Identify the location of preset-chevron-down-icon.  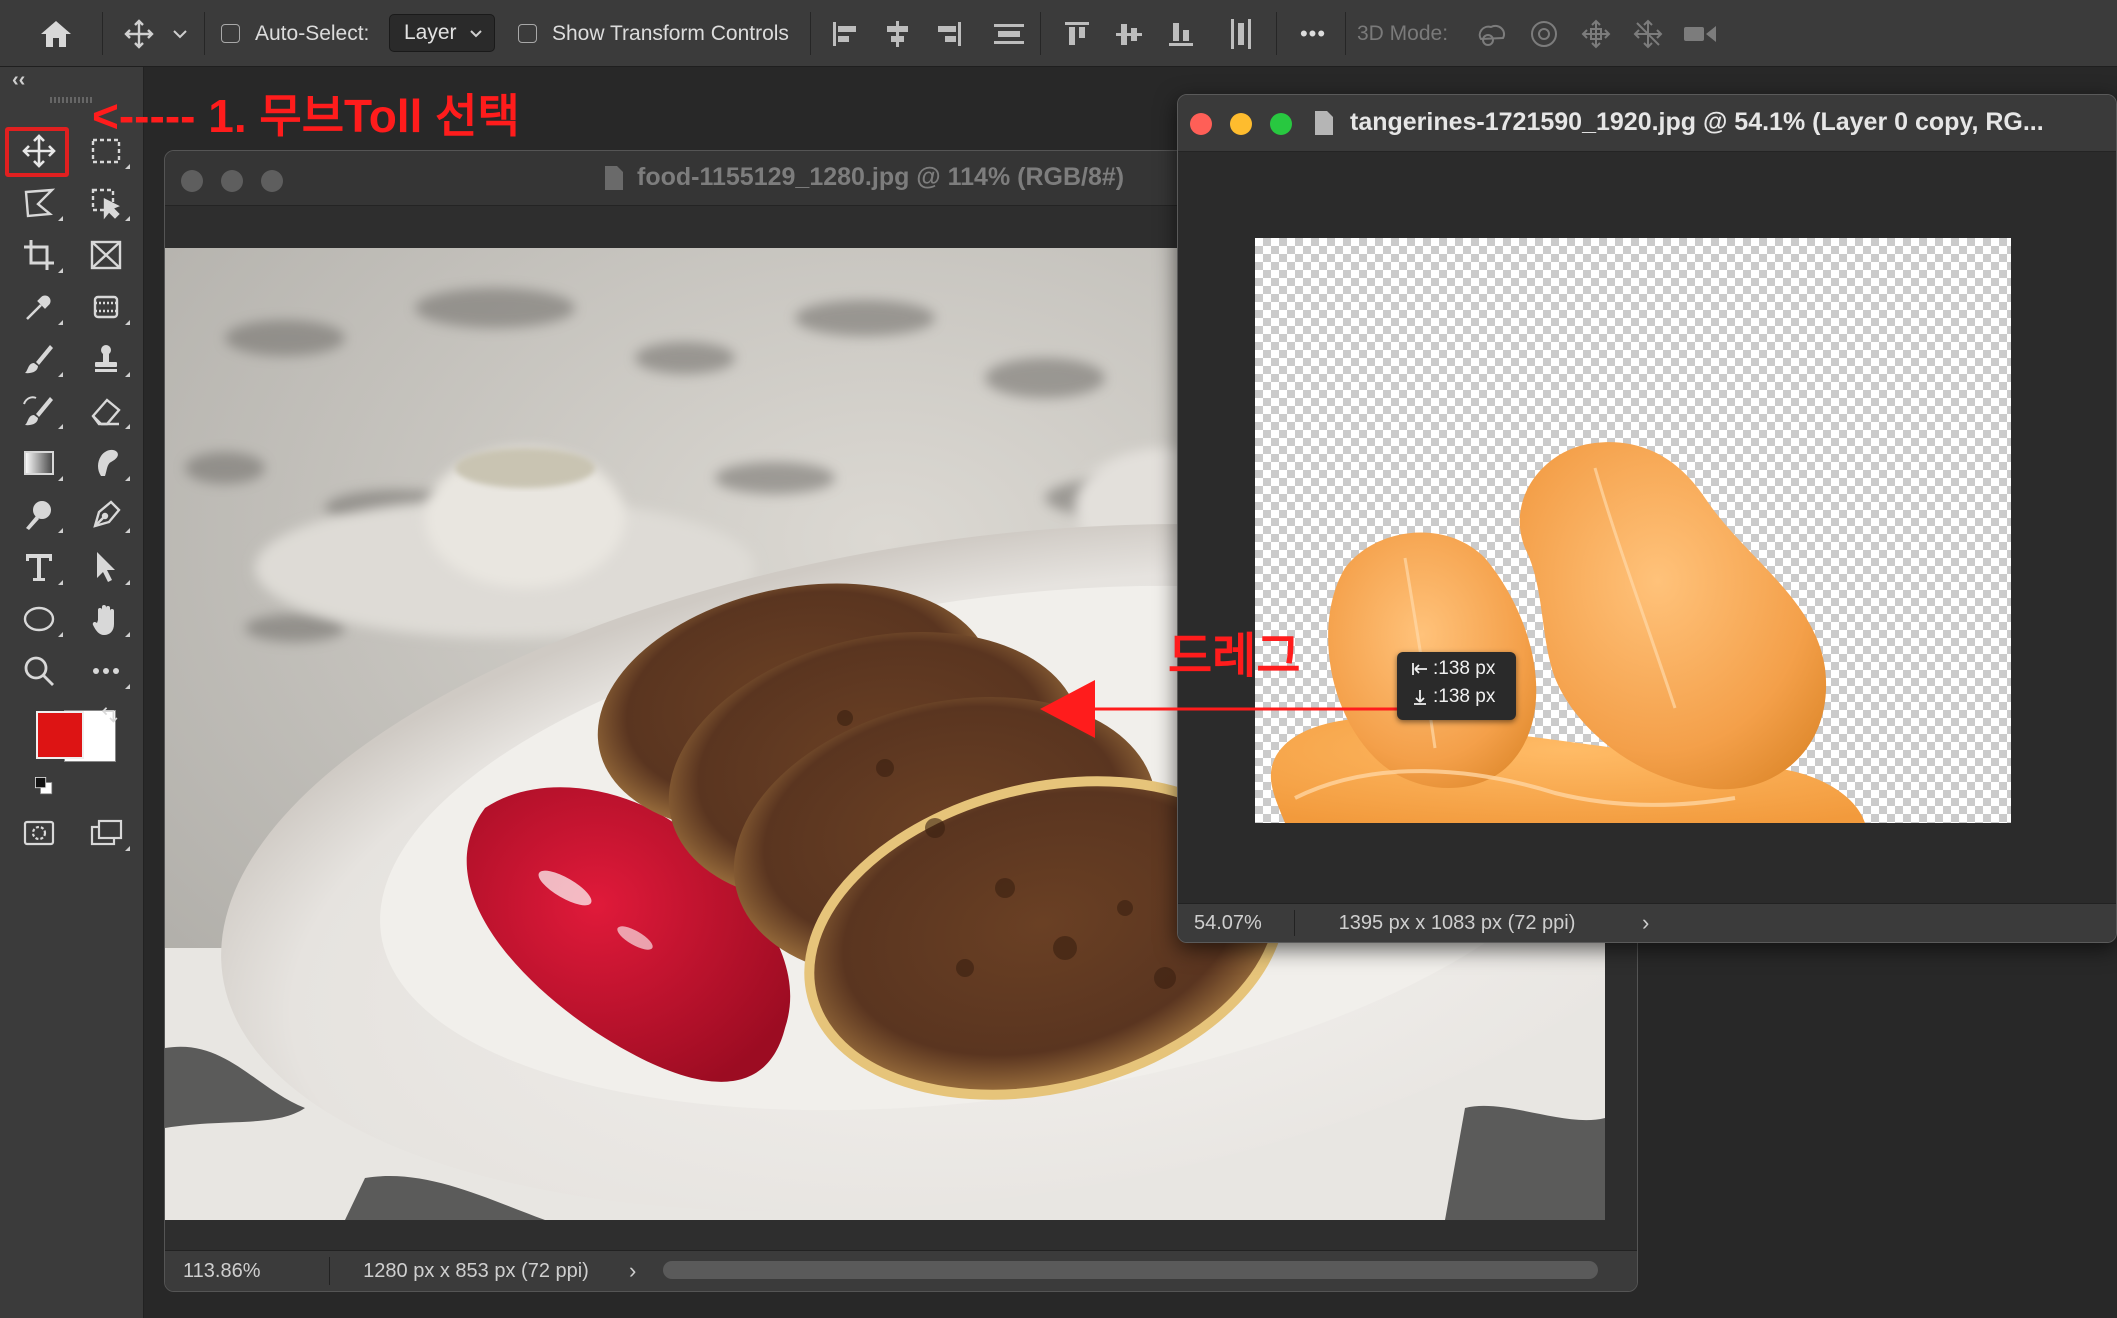
(180, 33).